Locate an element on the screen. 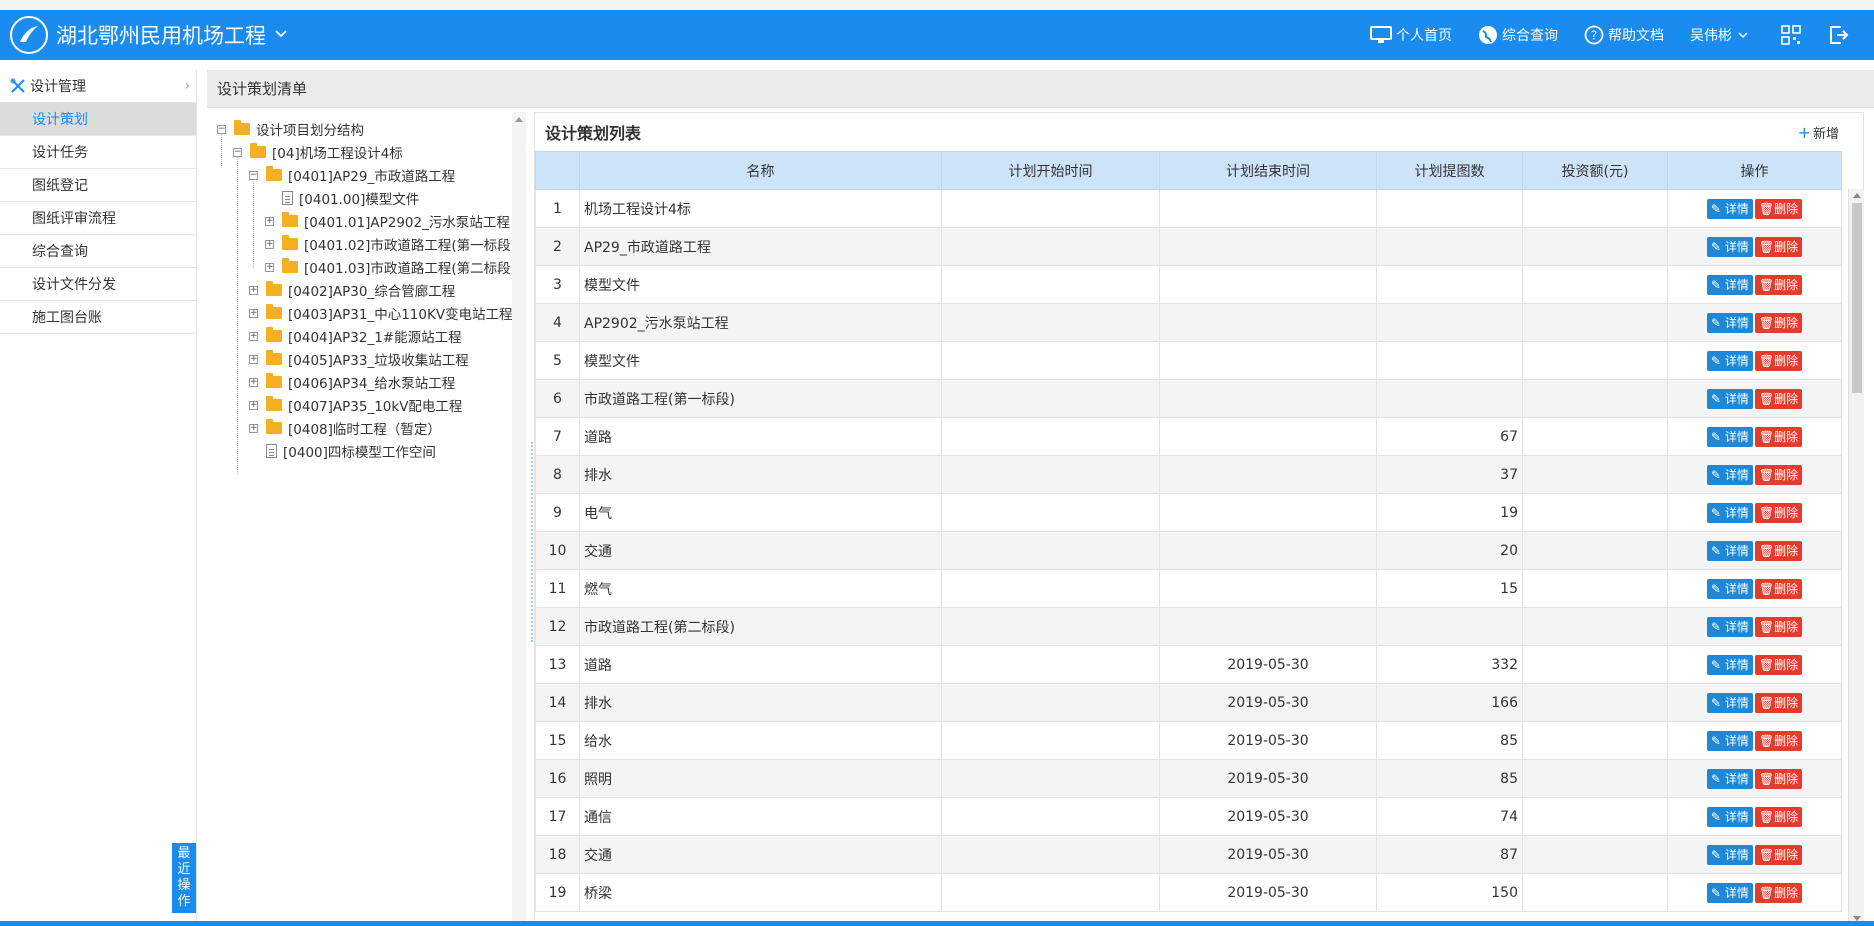  table-row: 11 燃气 15 ✎ 详情 🗑删除 is located at coordinates (1188, 588).